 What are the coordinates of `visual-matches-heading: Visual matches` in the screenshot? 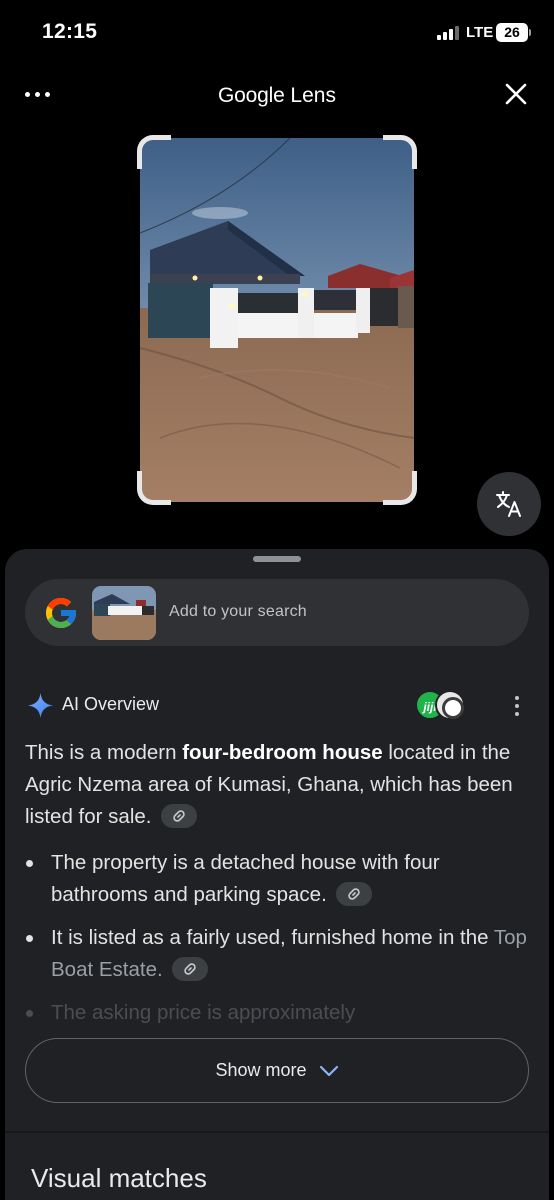 It's located at (119, 1178).